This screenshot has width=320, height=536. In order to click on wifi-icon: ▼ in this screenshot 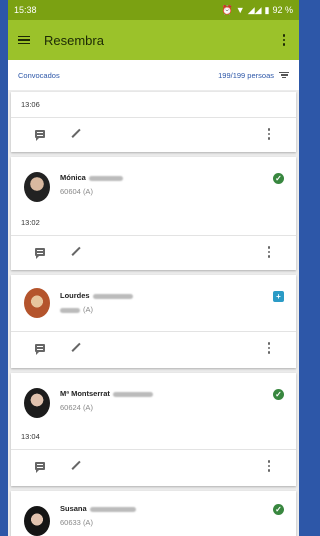, I will do `click(240, 10)`.